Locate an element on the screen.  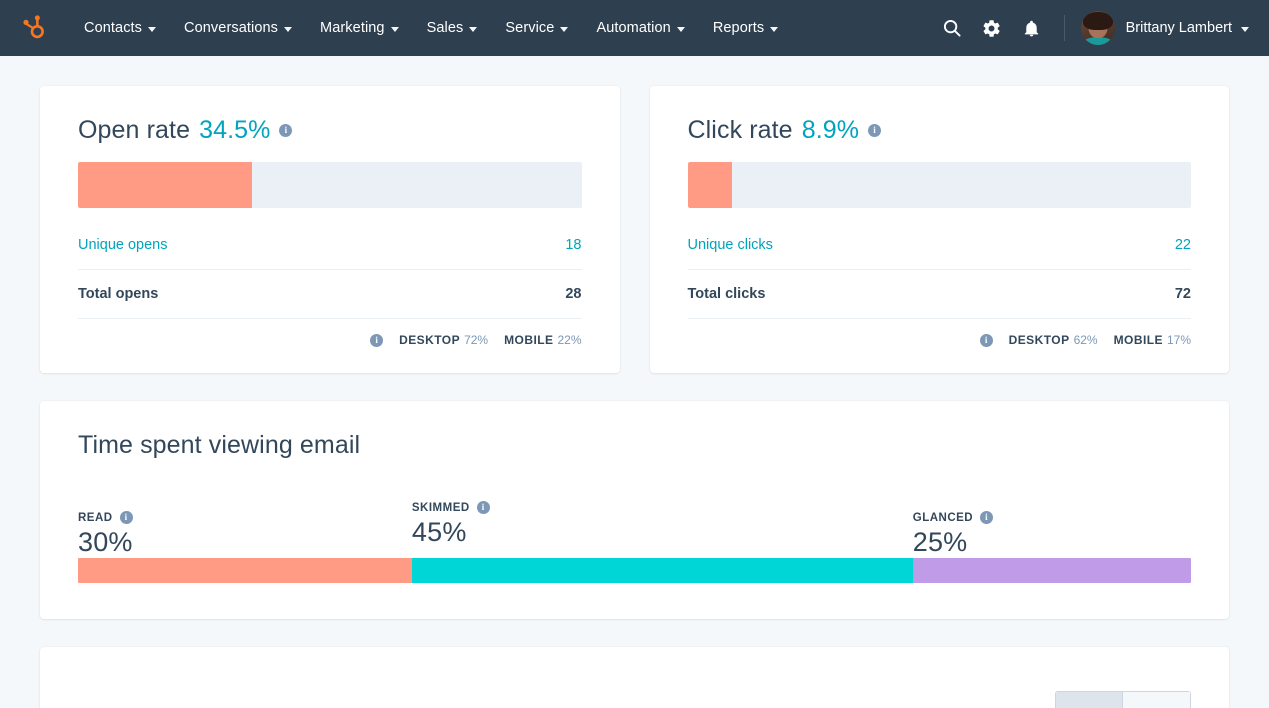
nav-item-label: Marketing is located at coordinates (352, 28).